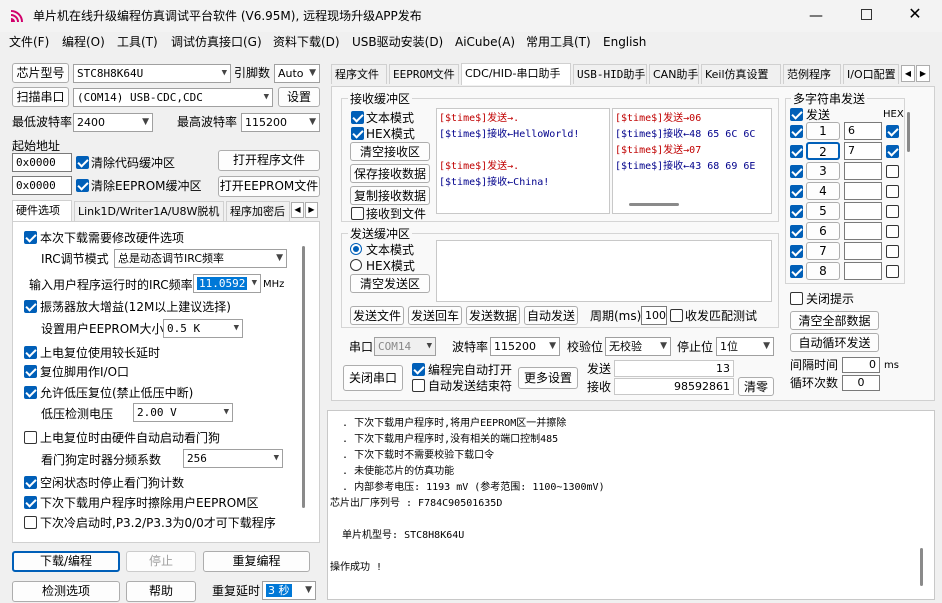 The image size is (942, 603). I want to click on more-settings-button: 更多设置, so click(548, 378).